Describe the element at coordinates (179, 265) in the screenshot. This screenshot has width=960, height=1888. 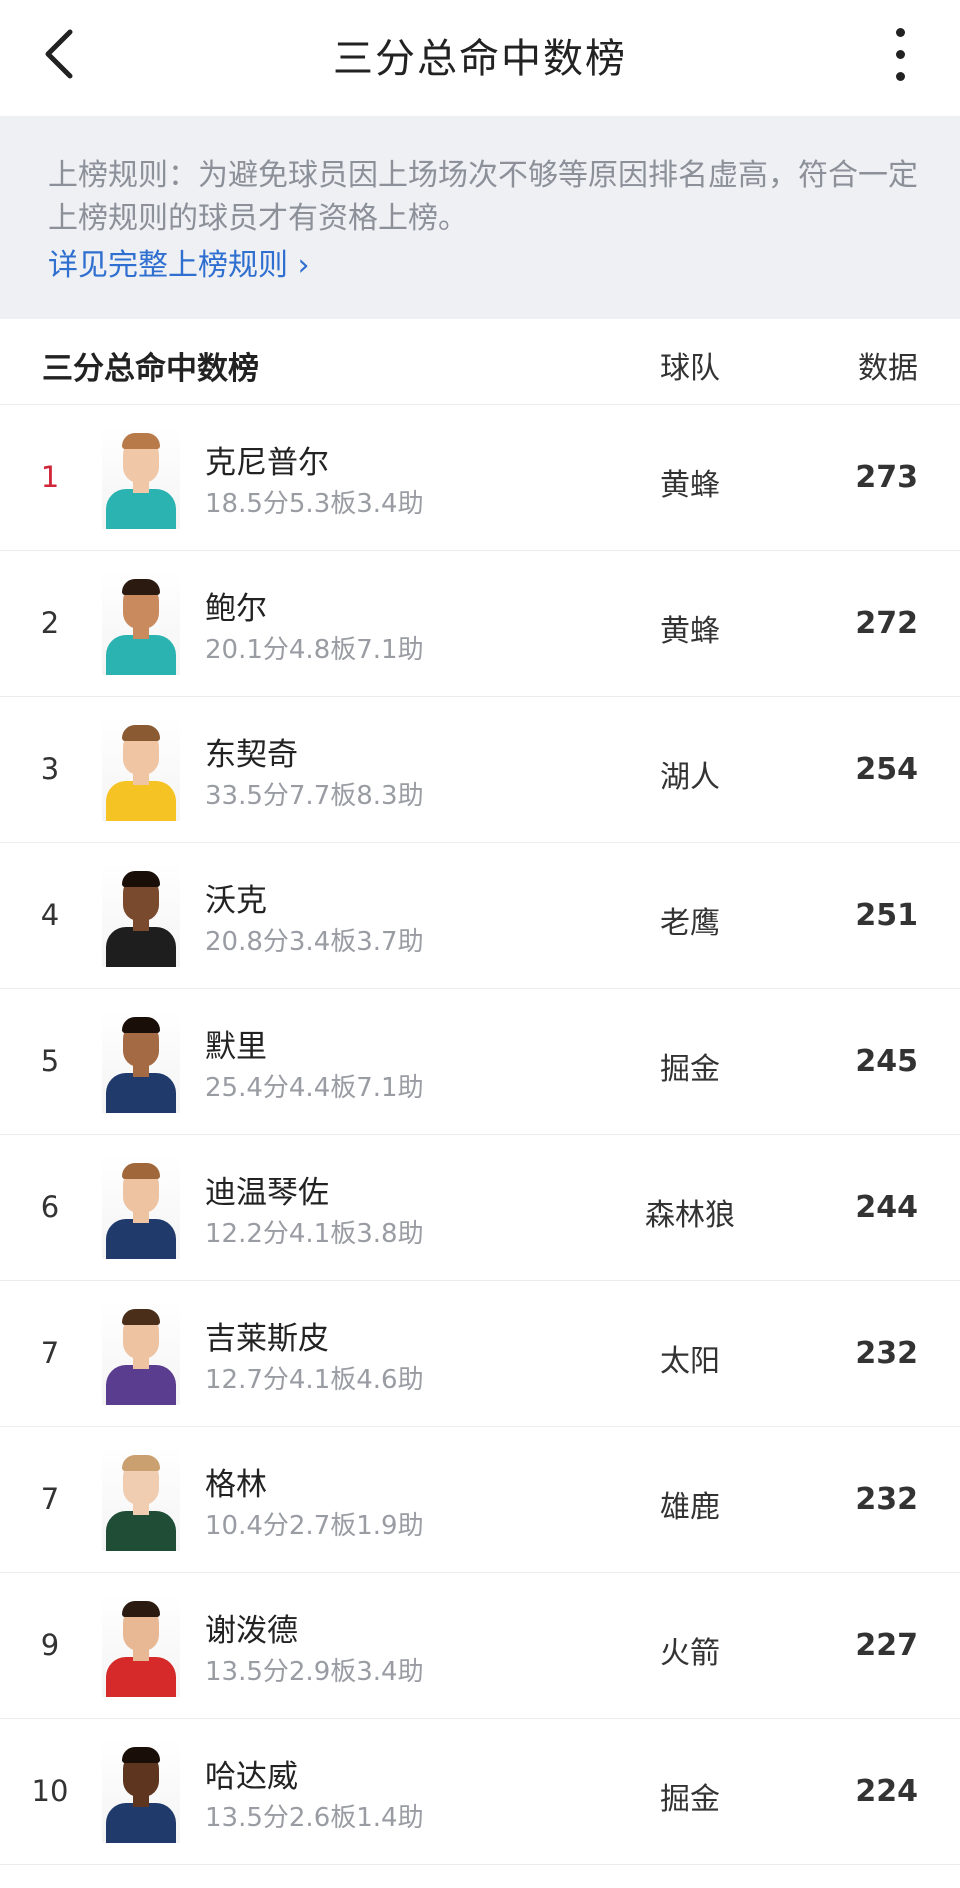
I see `full-rules-link: 详见完整上榜规则 ›` at that location.